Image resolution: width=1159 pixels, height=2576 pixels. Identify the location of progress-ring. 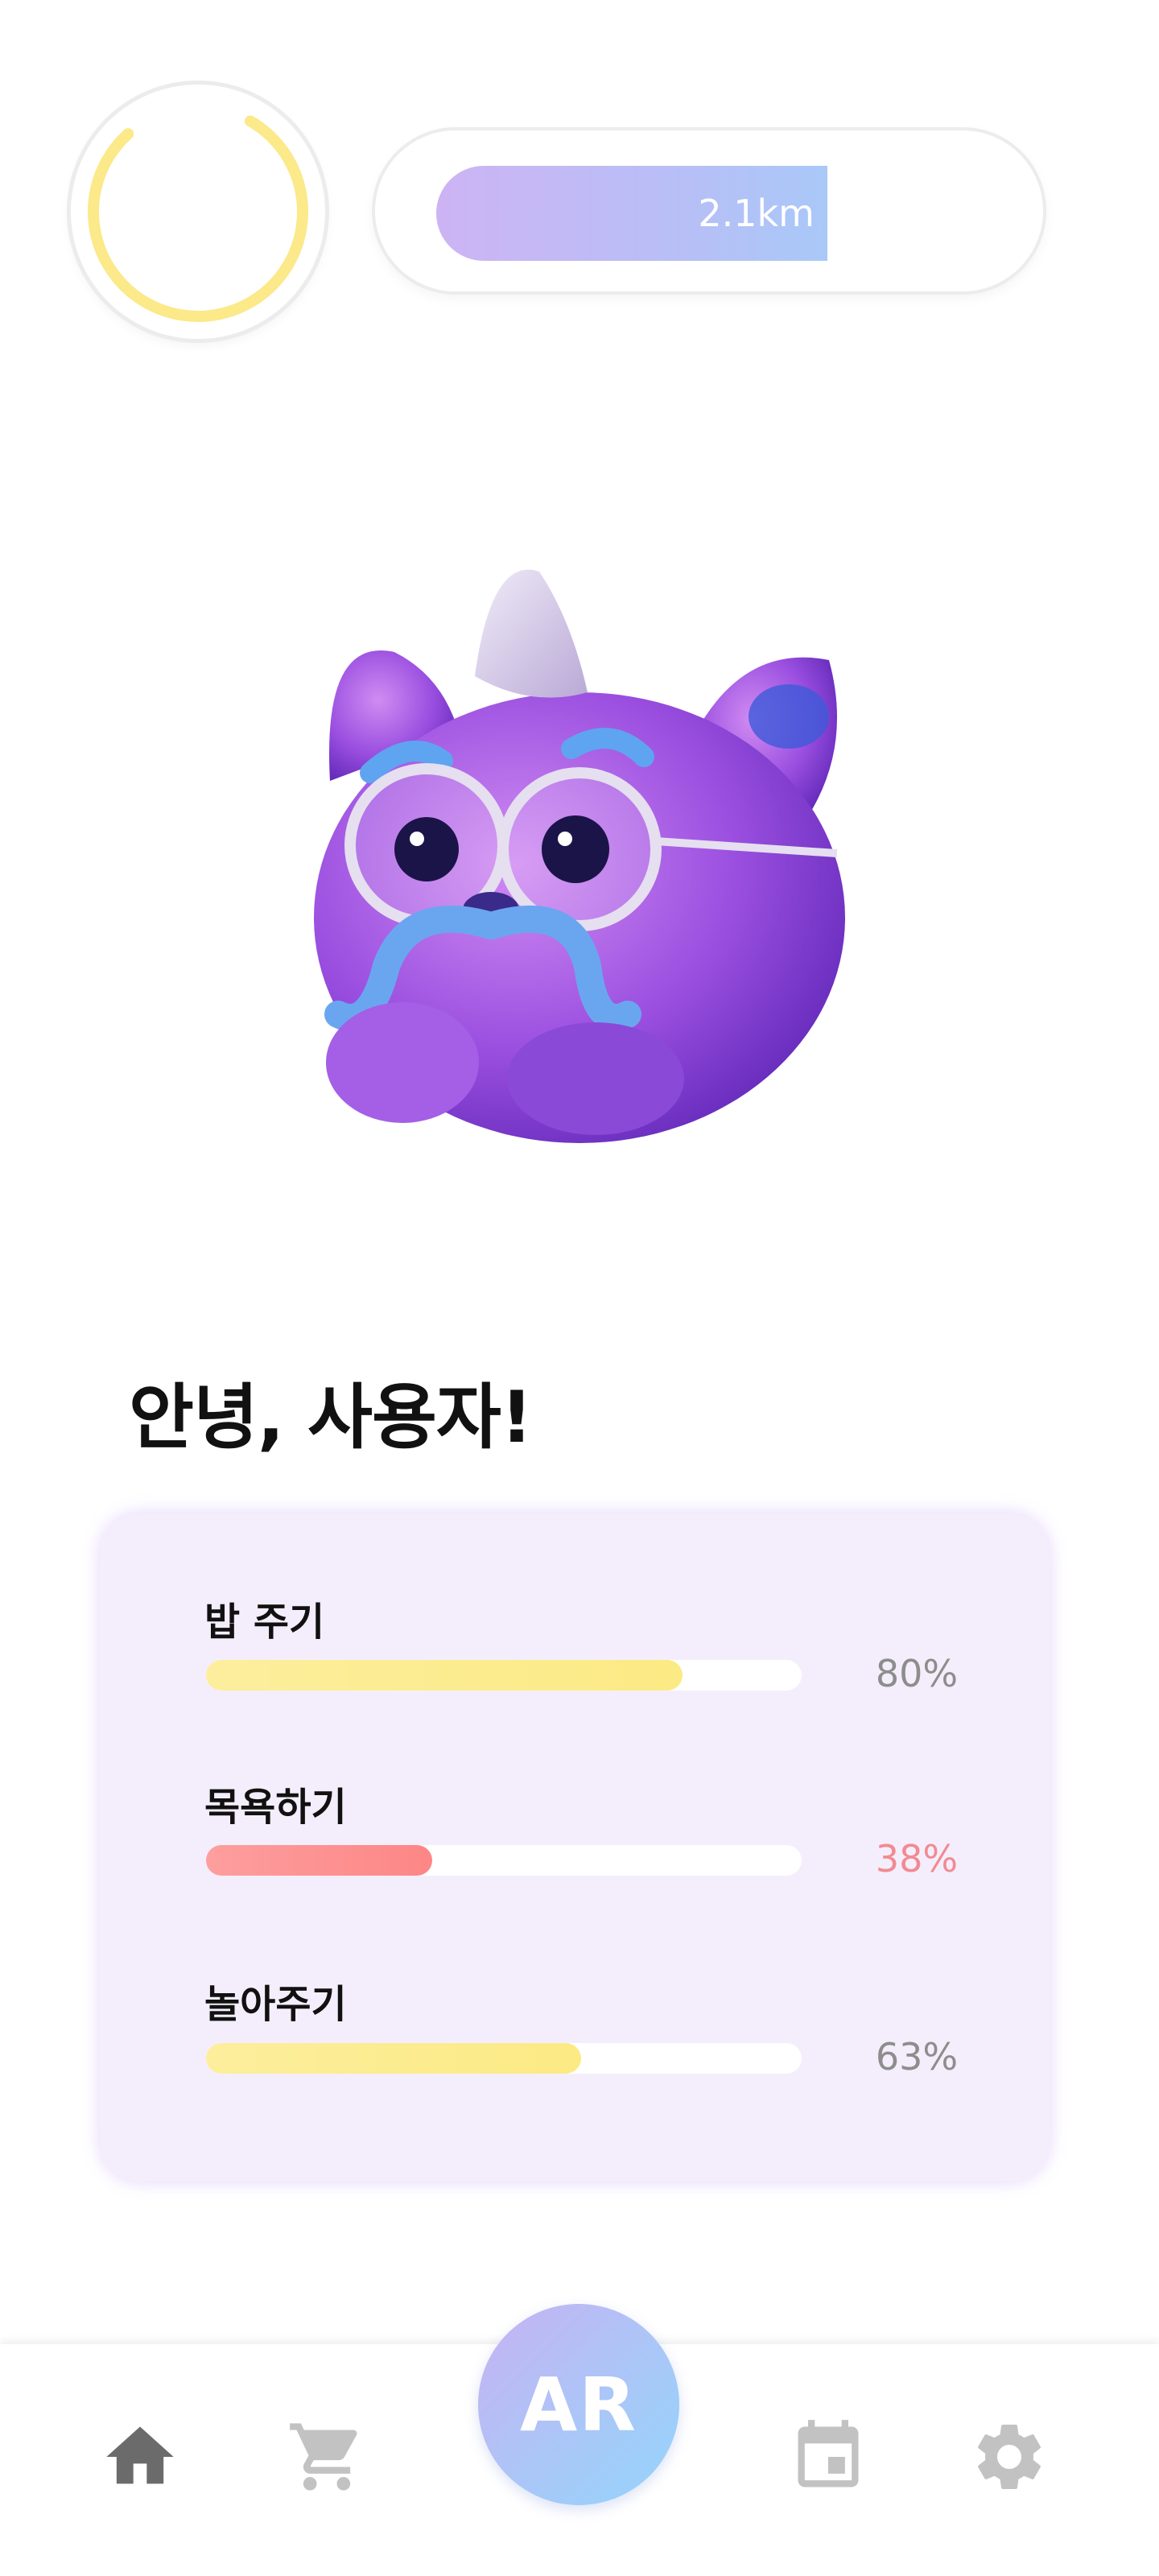
(198, 212).